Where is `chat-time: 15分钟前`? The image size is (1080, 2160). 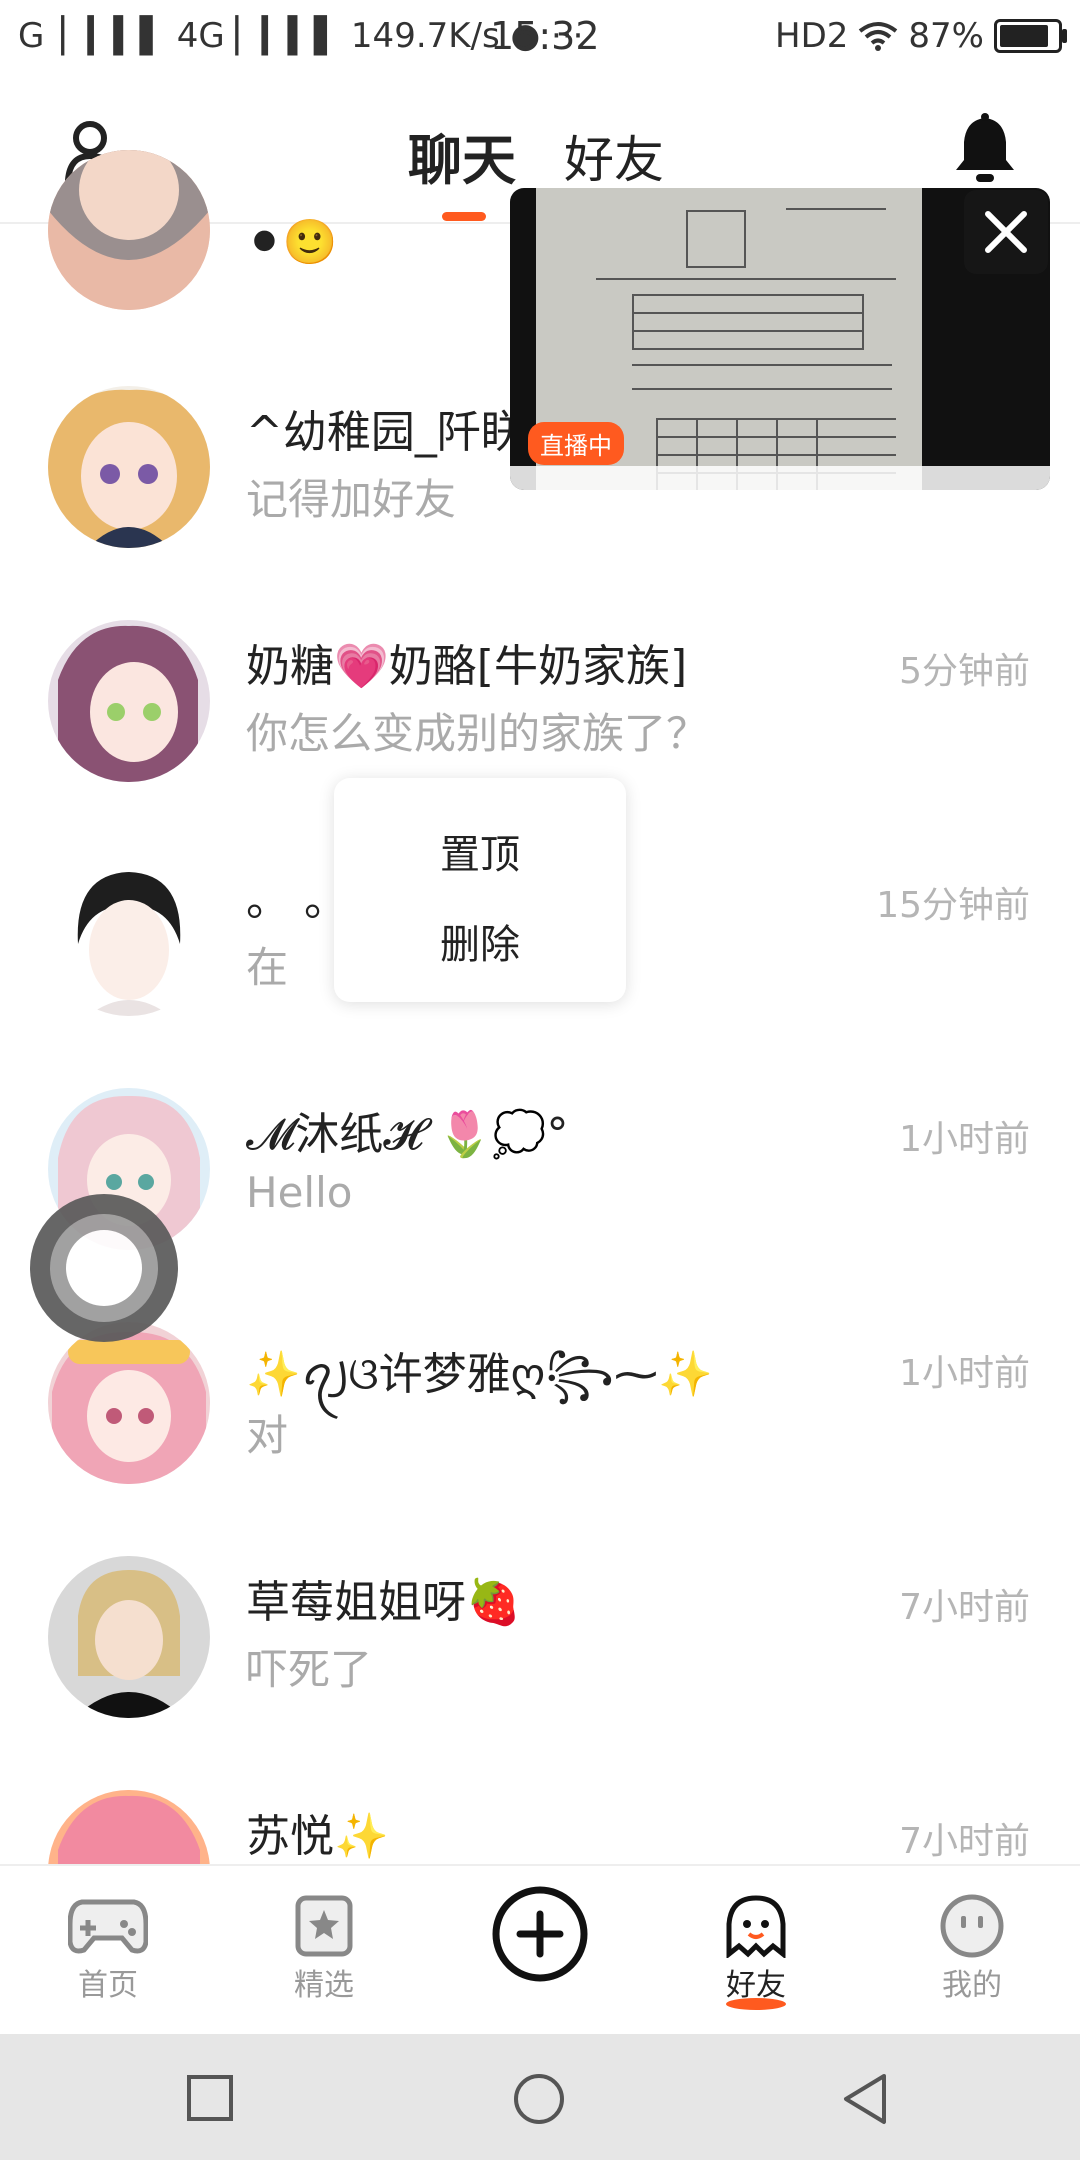
chat-time: 15分钟前 is located at coordinates (953, 905).